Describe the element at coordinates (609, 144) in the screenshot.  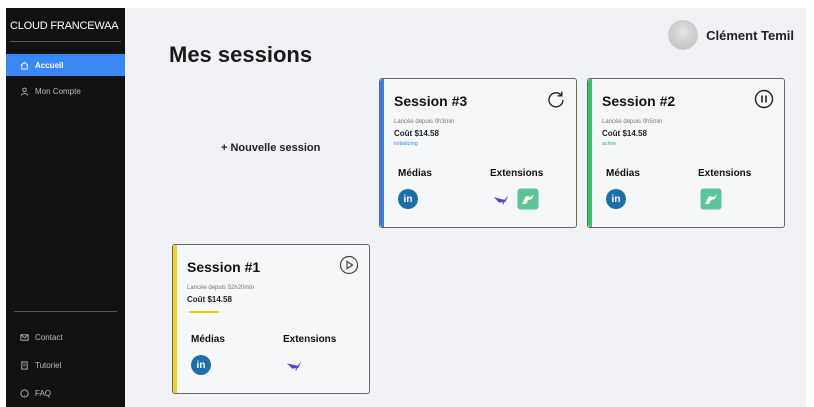
I see `session-status: active` at that location.